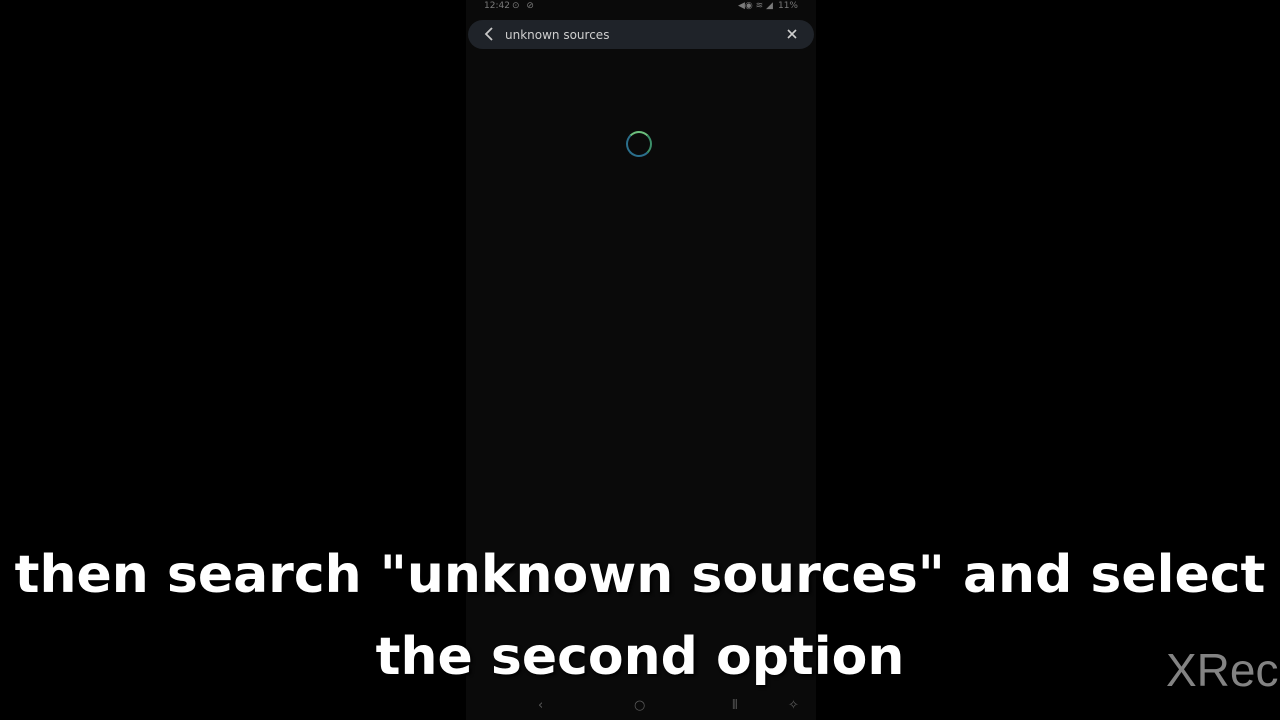 The height and width of the screenshot is (720, 1280). Describe the element at coordinates (793, 705) in the screenshot. I see `accessibility-icon: ✧` at that location.